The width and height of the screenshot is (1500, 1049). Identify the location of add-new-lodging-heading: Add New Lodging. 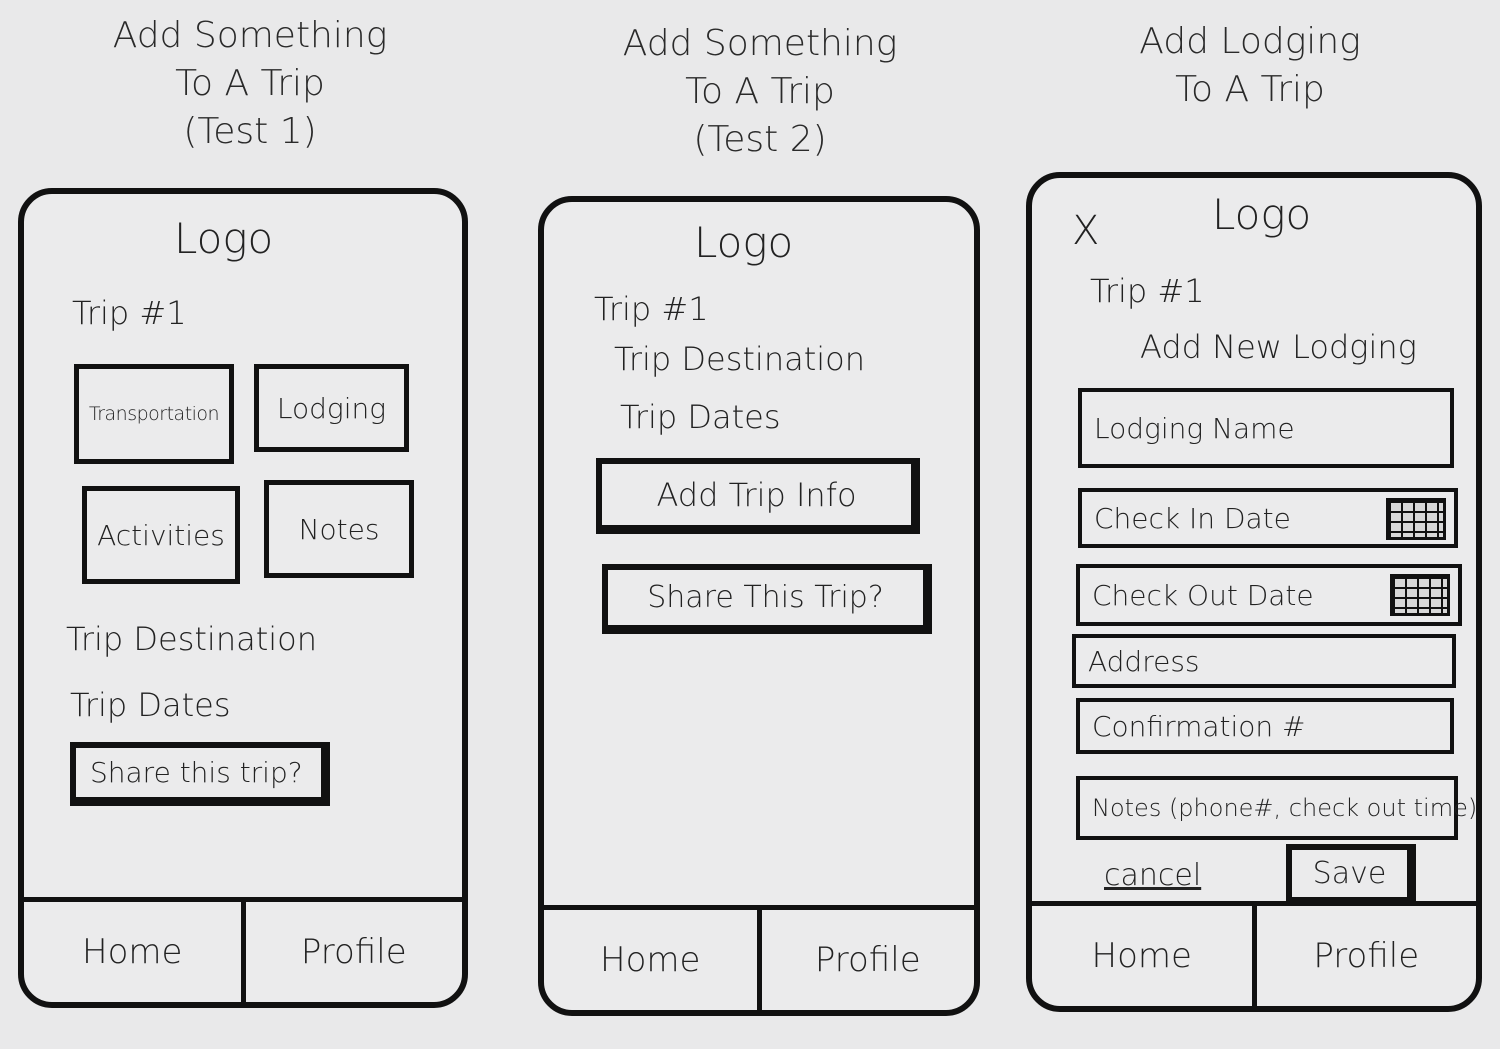
(1278, 347).